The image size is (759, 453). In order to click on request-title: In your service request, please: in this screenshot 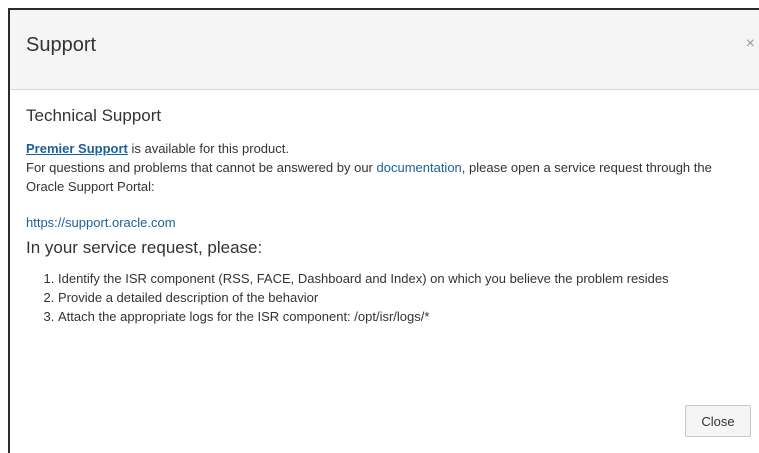, I will do `click(144, 247)`.